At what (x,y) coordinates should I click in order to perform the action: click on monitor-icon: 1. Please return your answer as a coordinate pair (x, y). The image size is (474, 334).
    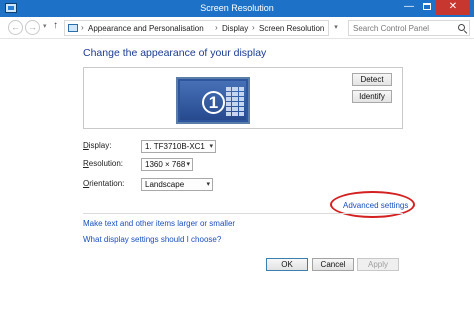
    Looking at the image, I should click on (213, 100).